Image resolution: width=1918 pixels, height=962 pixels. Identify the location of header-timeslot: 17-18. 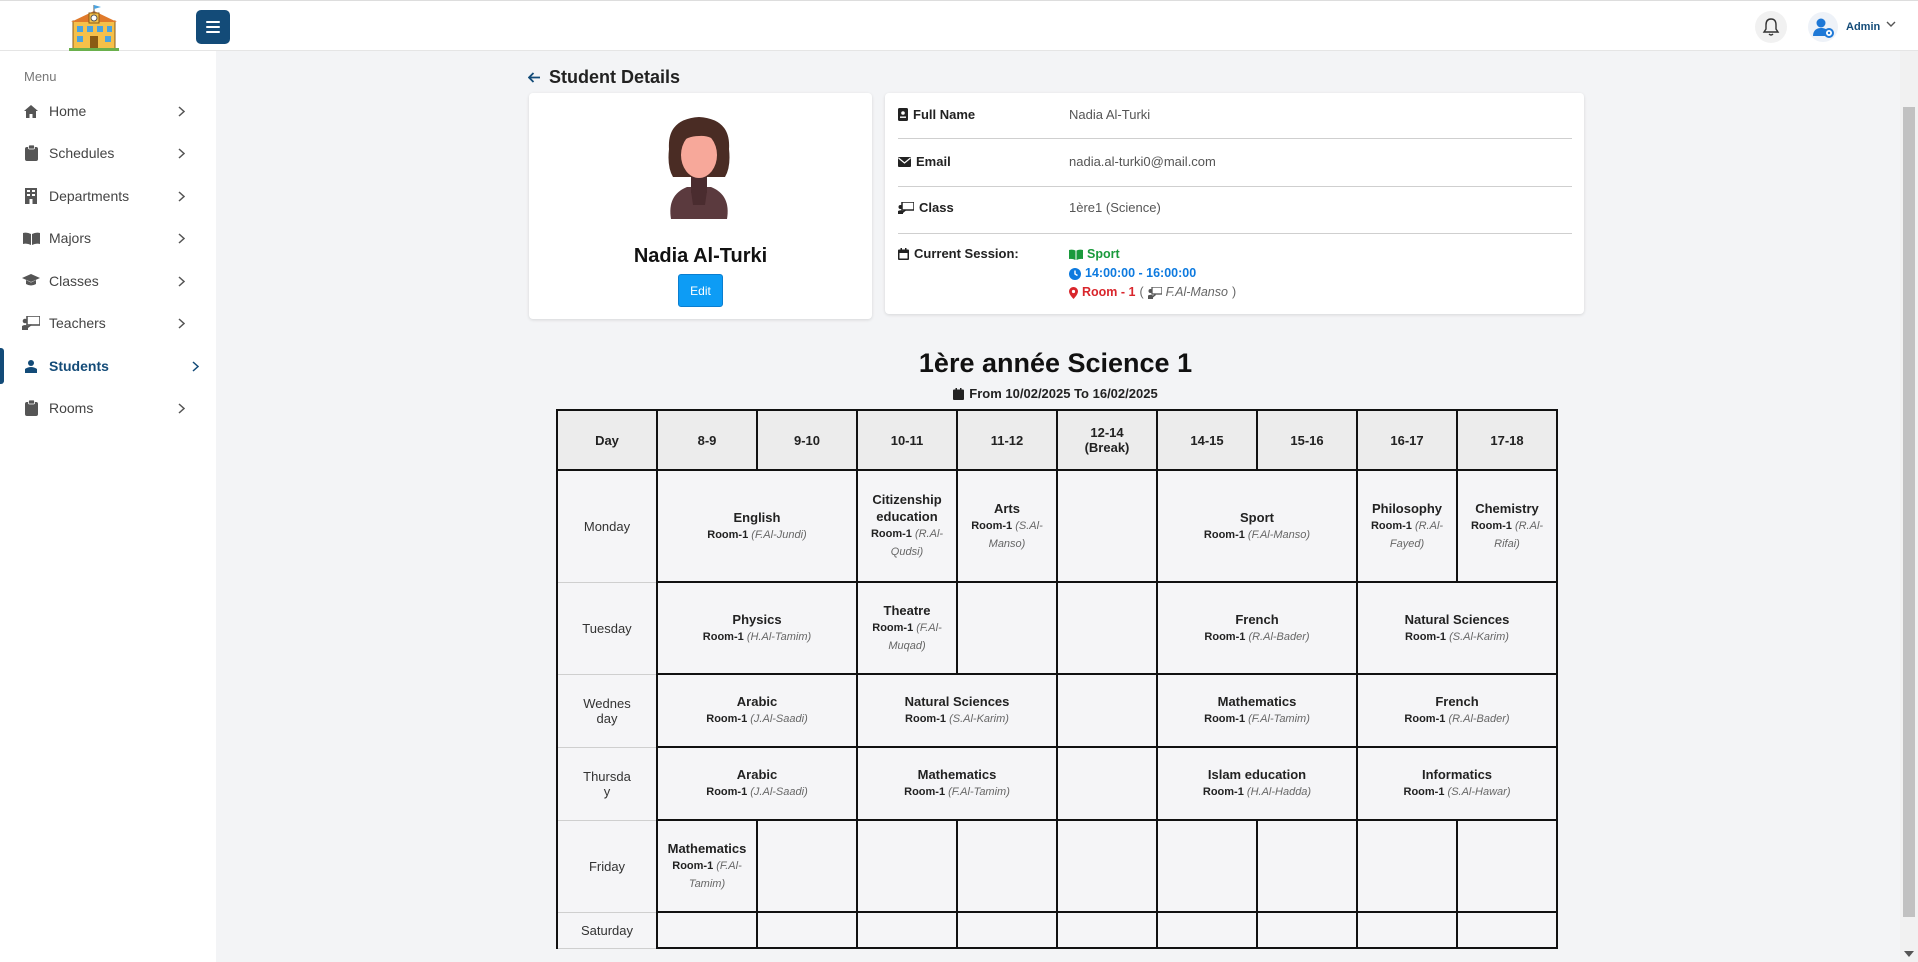
(1507, 440).